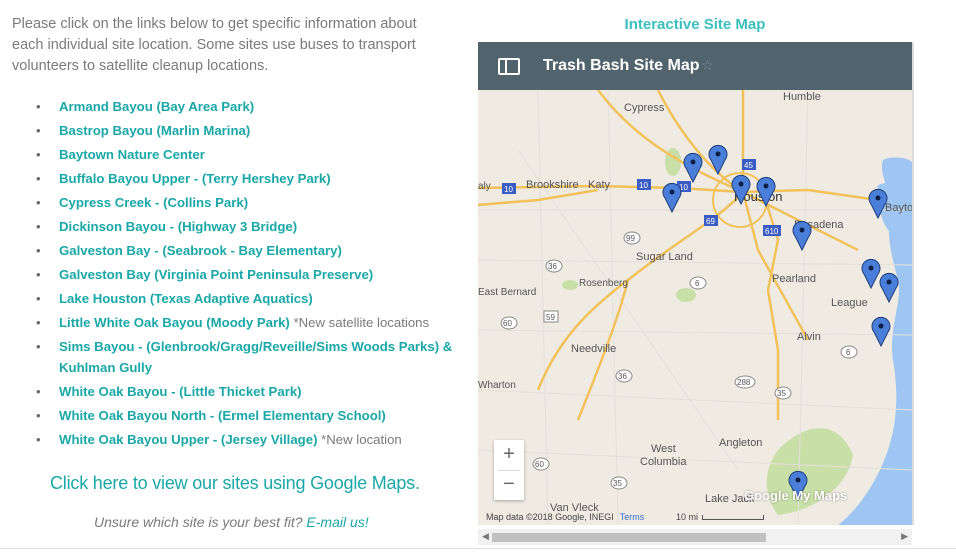 The width and height of the screenshot is (956, 554). I want to click on star-icon: ☆, so click(707, 65).